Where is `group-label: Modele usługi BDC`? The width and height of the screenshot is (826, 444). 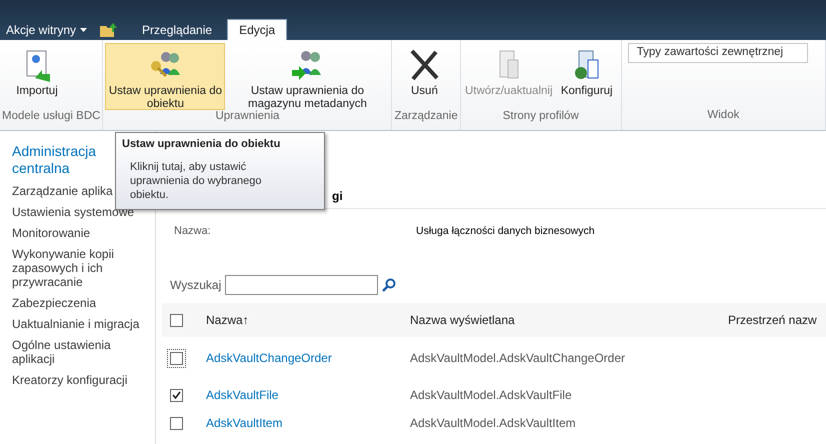 group-label: Modele usługi BDC is located at coordinates (51, 117).